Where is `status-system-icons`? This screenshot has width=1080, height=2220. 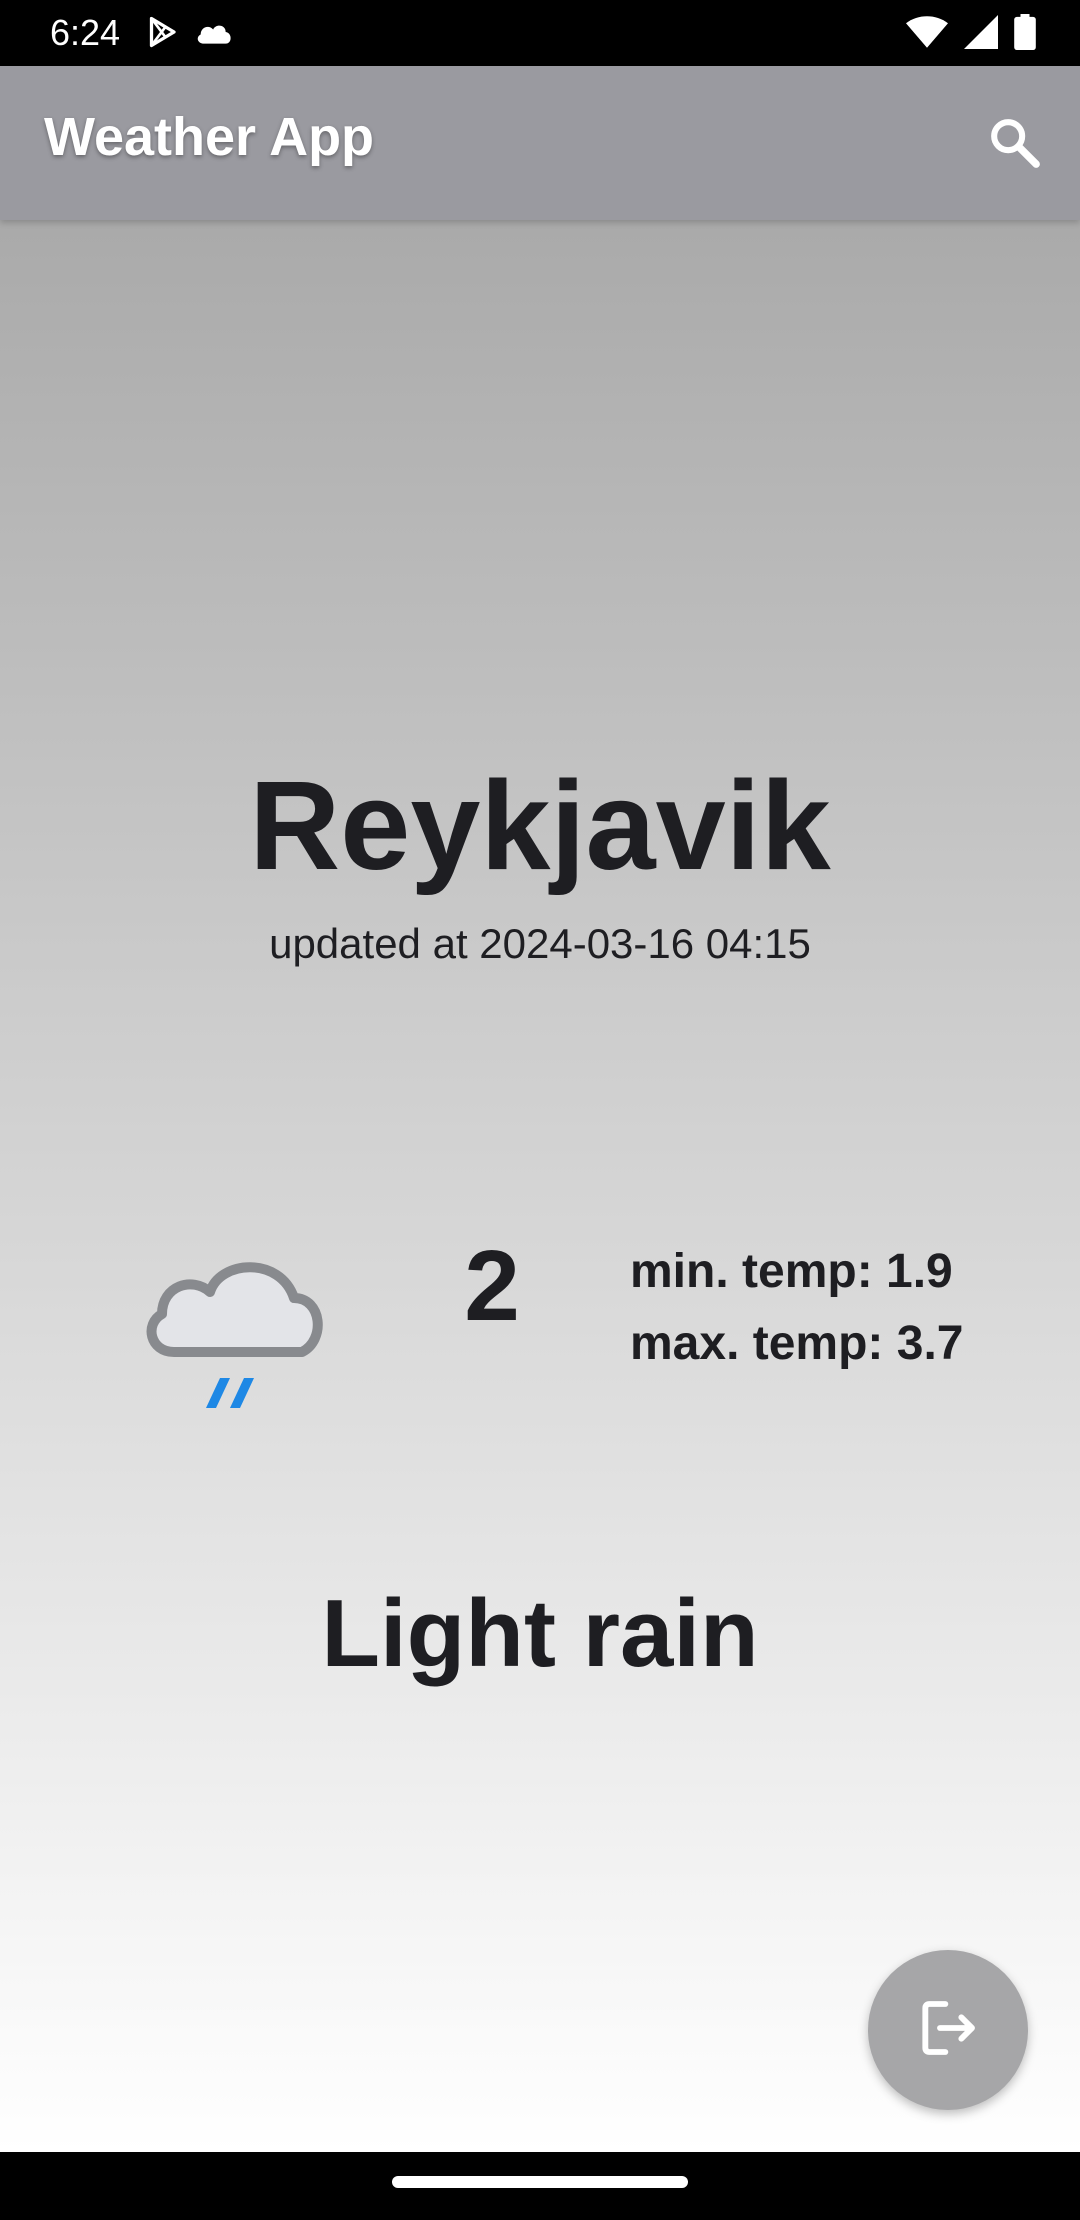
status-system-icons is located at coordinates (971, 34).